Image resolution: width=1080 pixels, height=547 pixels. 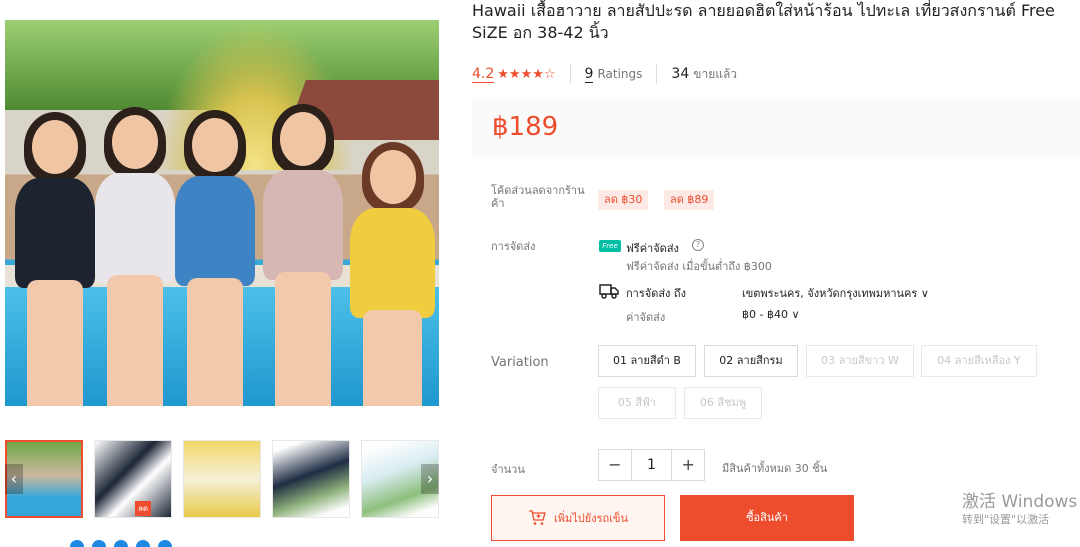 I want to click on voucher-chip: ลด ฿89, so click(x=689, y=200).